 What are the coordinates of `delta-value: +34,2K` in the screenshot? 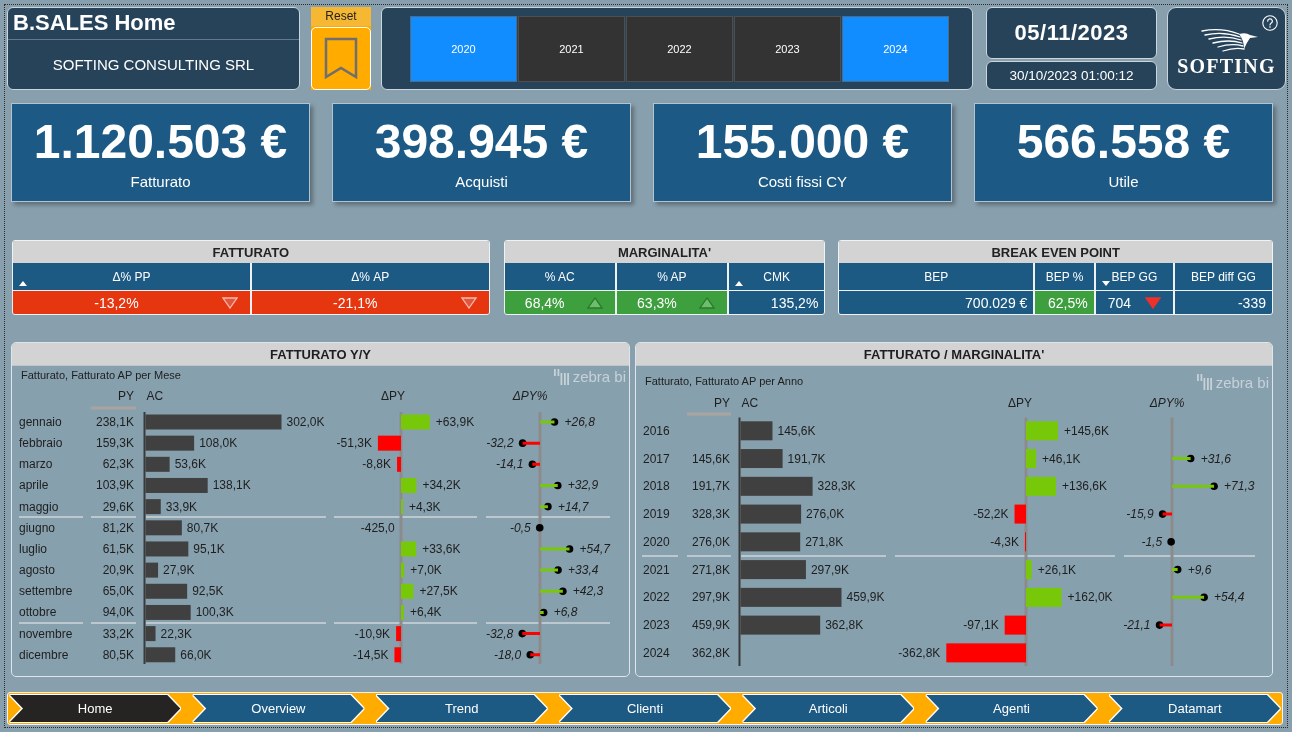 It's located at (441, 485).